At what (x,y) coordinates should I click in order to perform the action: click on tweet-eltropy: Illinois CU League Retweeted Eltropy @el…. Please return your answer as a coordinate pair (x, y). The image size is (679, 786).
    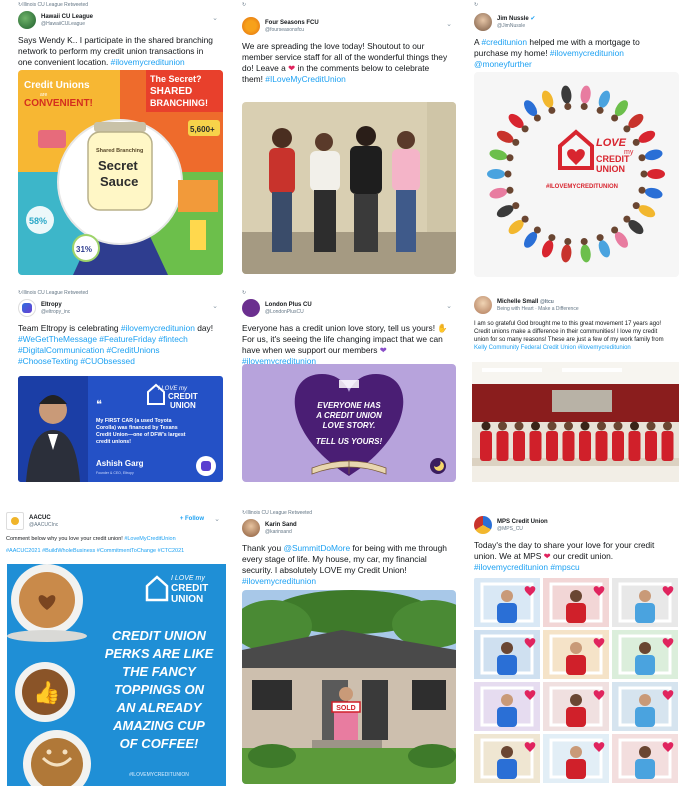
    Looking at the image, I should click on (118, 387).